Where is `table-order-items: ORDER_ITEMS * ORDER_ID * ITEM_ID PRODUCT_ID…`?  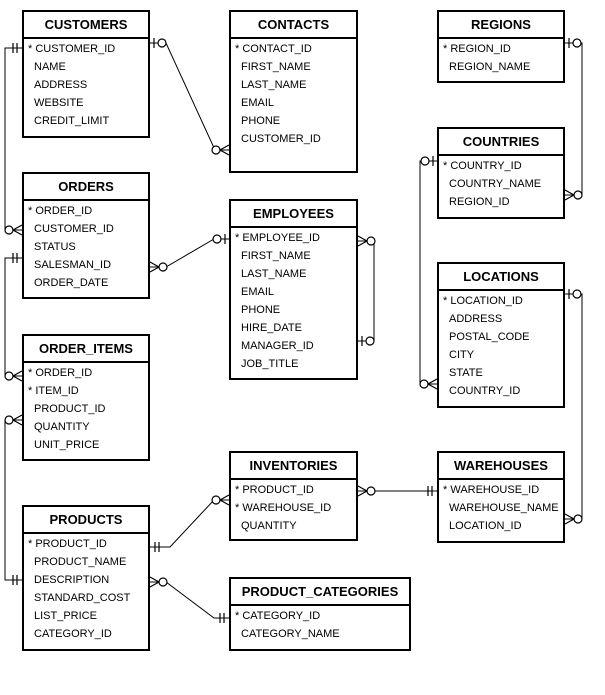
table-order-items: ORDER_ITEMS * ORDER_ID * ITEM_ID PRODUCT_ID… is located at coordinates (86, 397).